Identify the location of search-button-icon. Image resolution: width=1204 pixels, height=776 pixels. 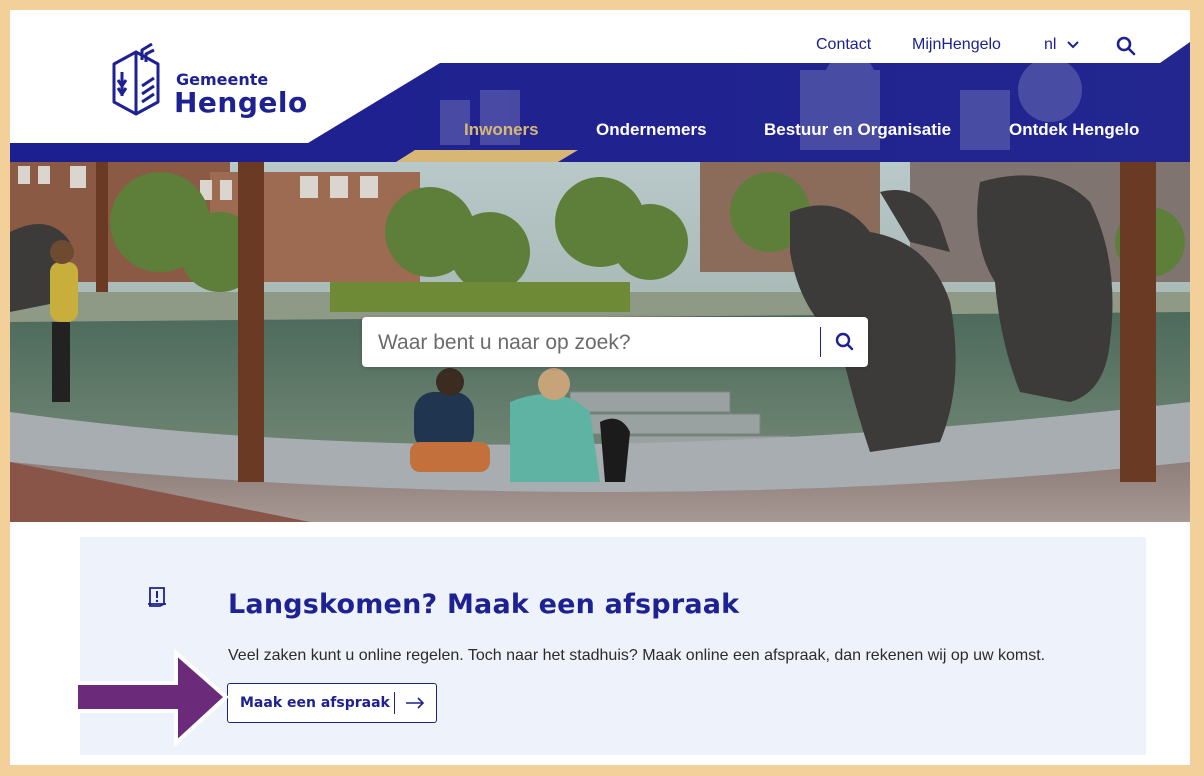
(845, 342).